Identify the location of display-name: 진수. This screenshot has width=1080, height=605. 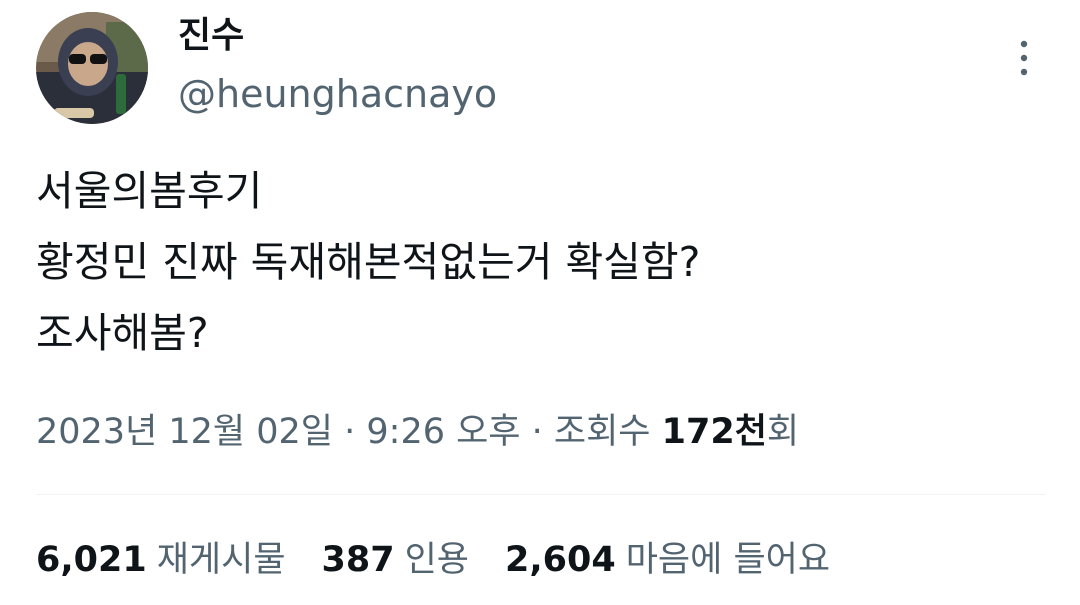
(211, 36).